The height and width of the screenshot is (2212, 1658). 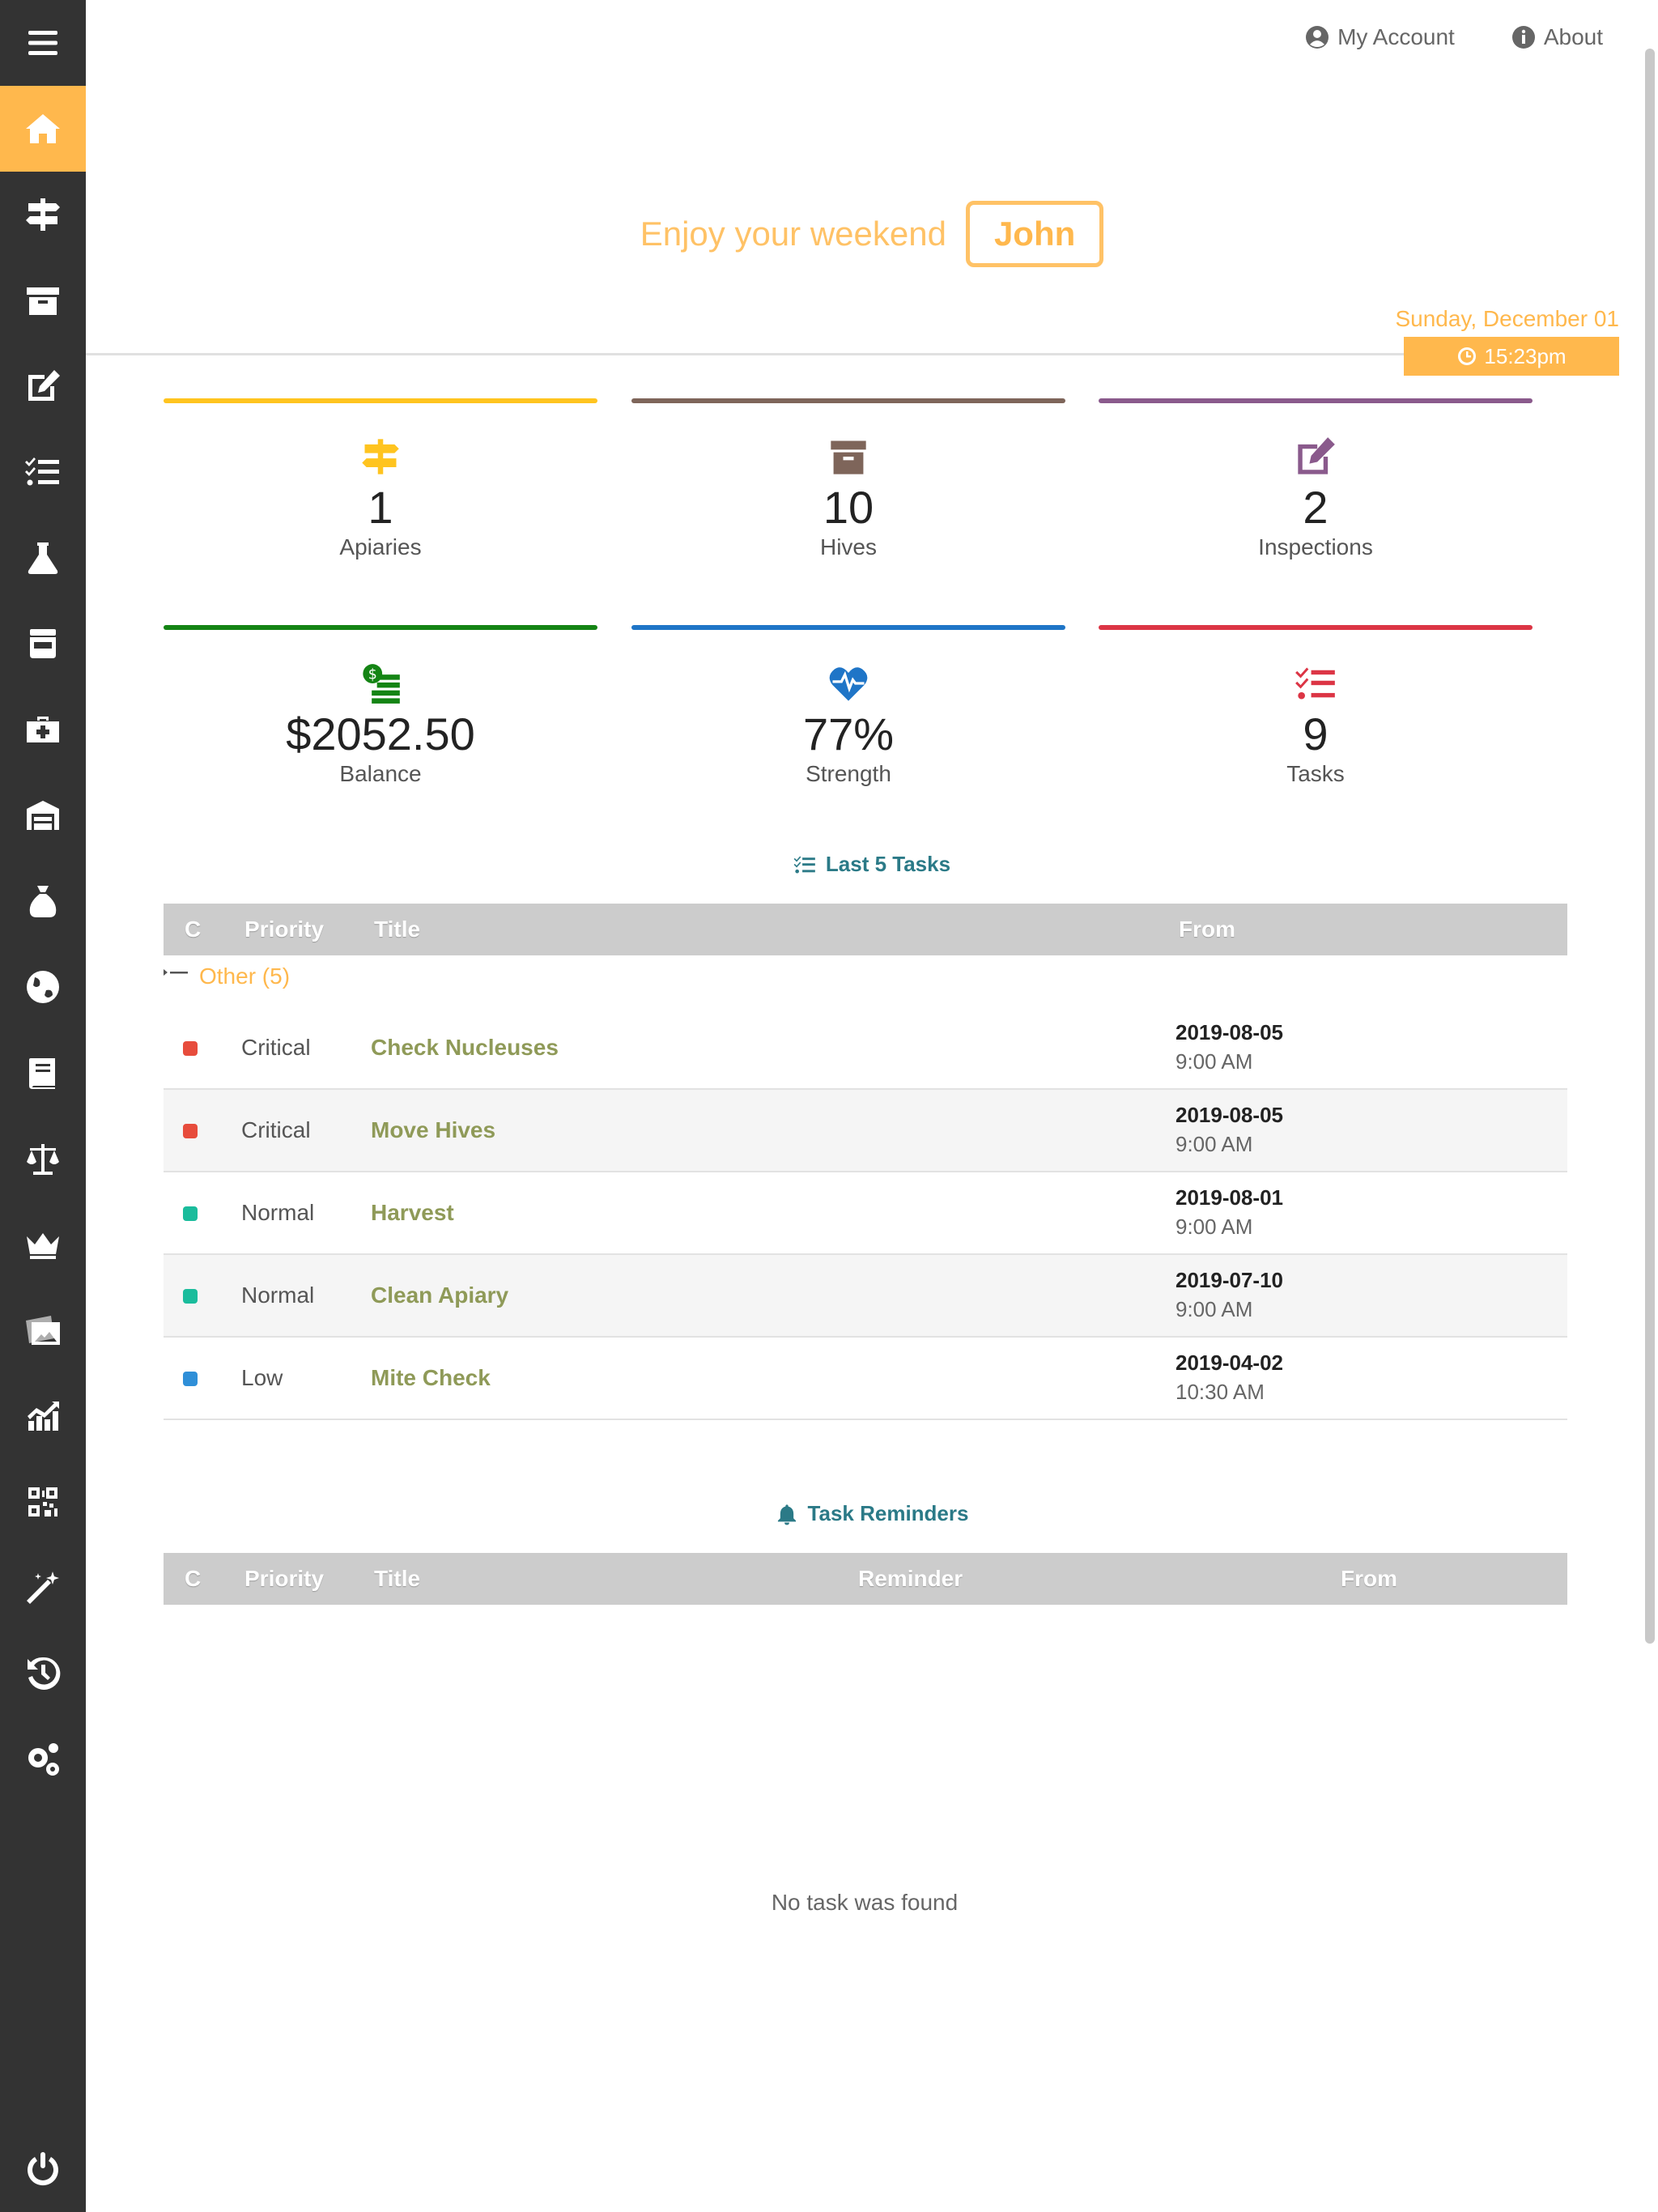 What do you see at coordinates (43, 558) in the screenshot?
I see `sidebar-item-treatments` at bounding box center [43, 558].